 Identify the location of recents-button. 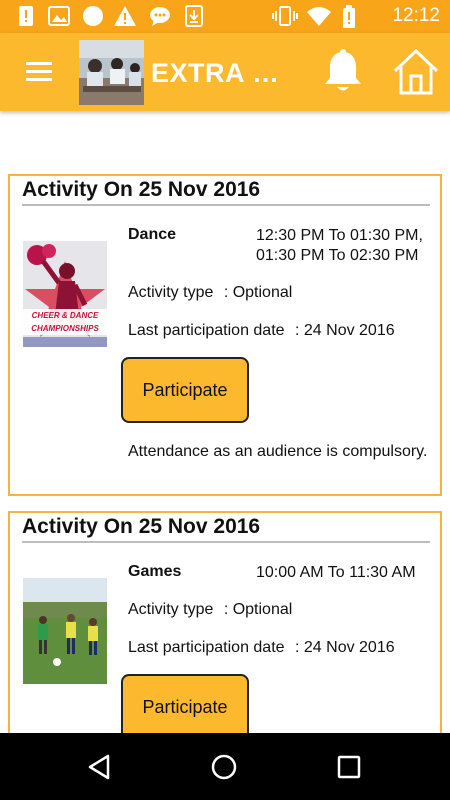
(349, 767).